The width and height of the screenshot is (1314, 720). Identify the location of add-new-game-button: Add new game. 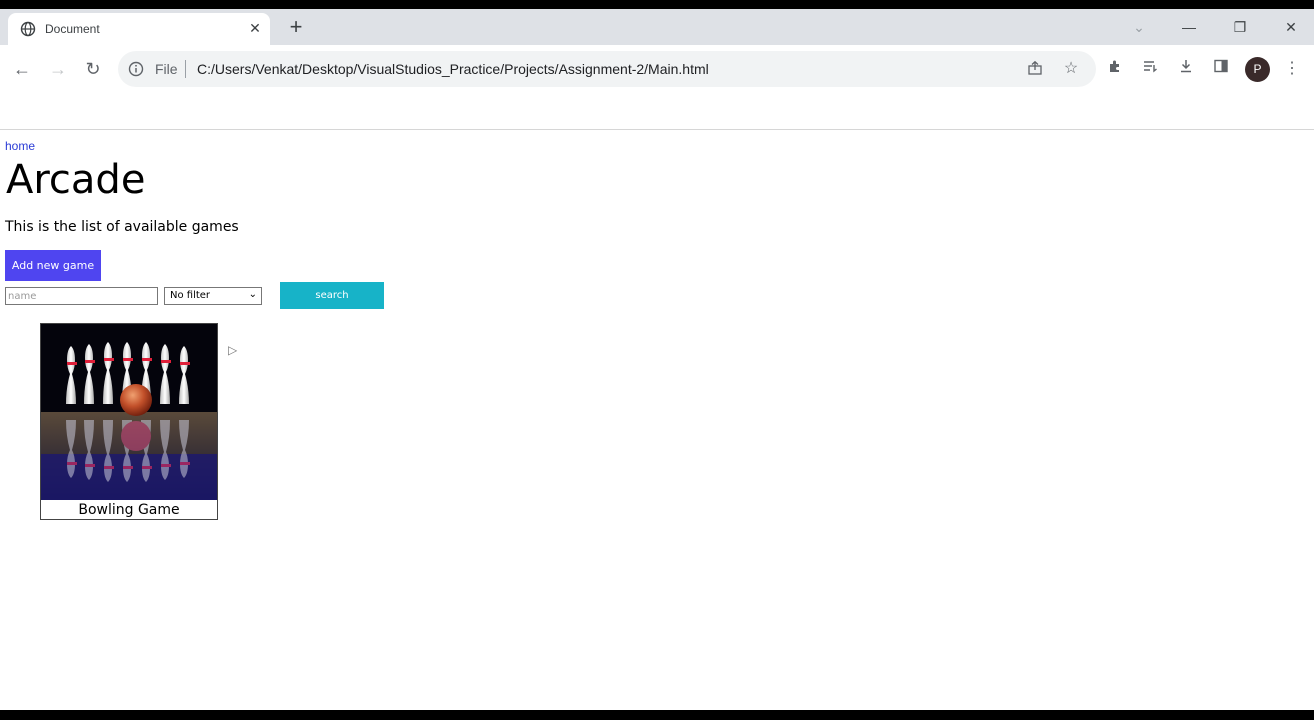
(53, 265).